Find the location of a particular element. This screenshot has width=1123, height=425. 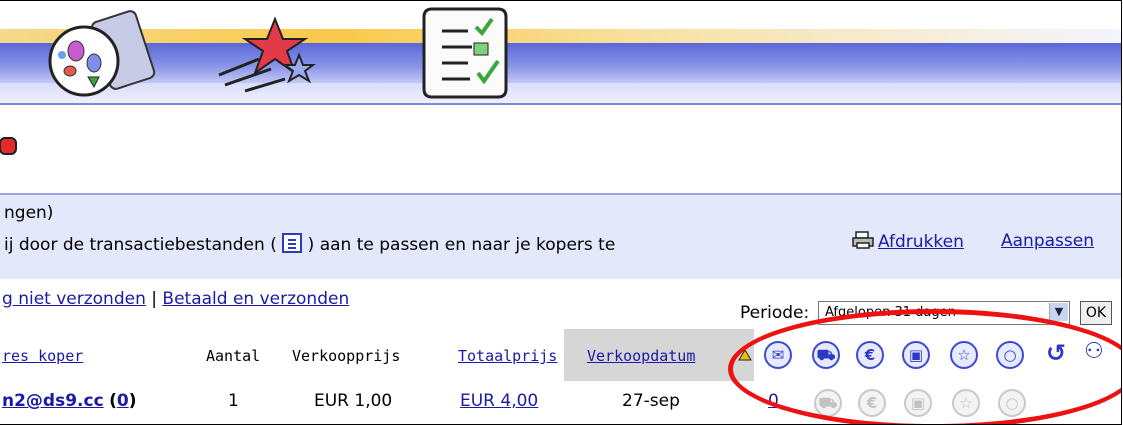

info-text-line1: ngen) is located at coordinates (29, 213).